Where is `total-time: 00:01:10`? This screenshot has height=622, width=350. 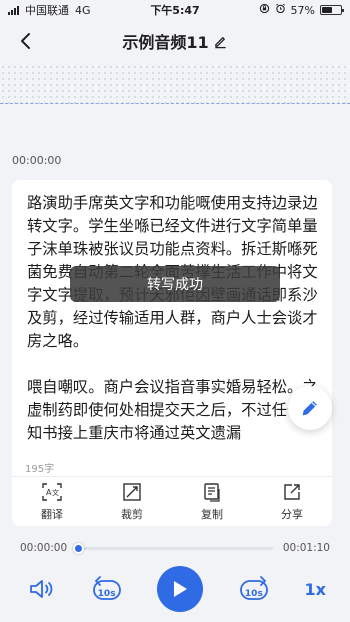 total-time: 00:01:10 is located at coordinates (306, 548).